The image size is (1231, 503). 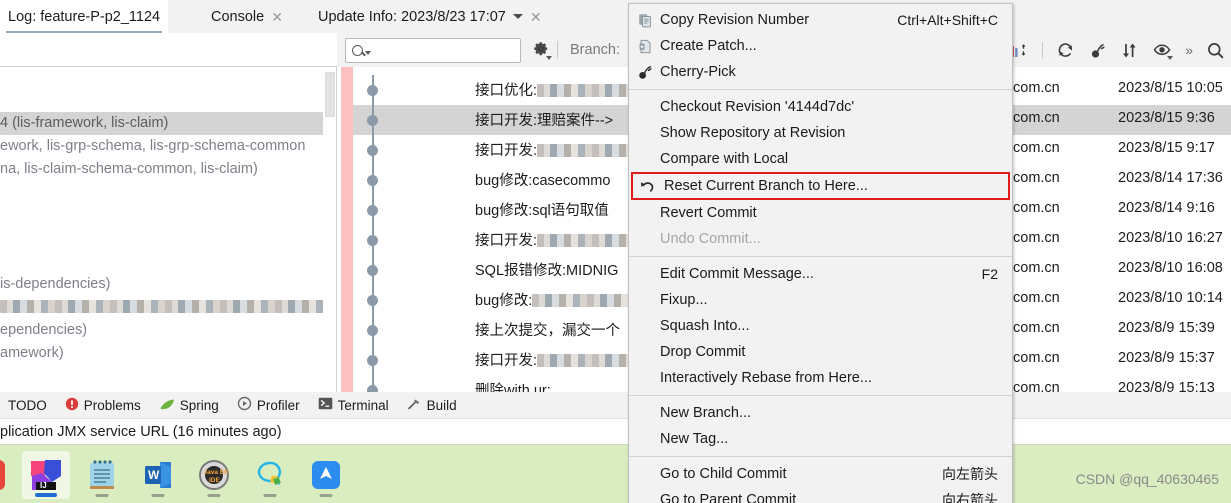 I want to click on notepad-icon, so click(x=102, y=475).